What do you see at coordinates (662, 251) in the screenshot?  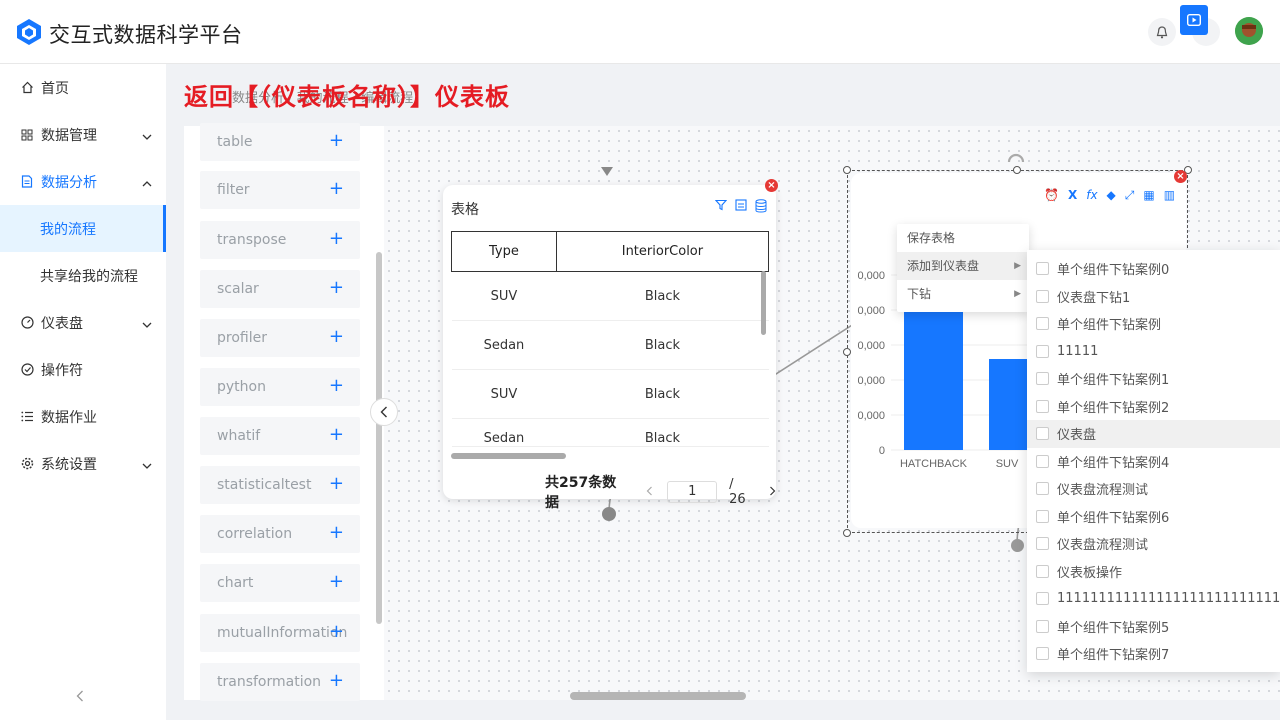 I see `column-header: InteriorColor` at bounding box center [662, 251].